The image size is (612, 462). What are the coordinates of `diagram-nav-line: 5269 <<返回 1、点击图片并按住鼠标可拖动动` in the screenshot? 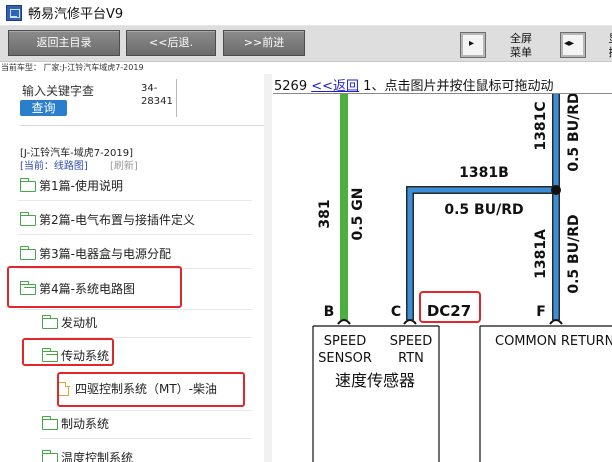 It's located at (413, 84).